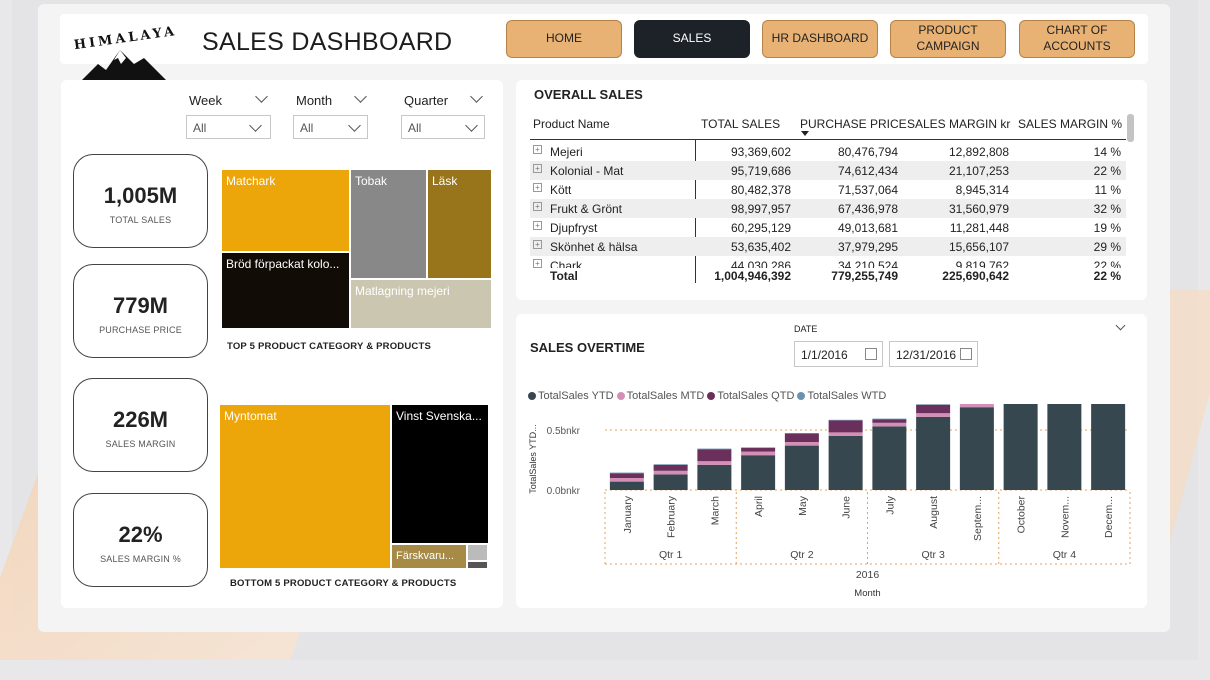 The width and height of the screenshot is (1210, 680). Describe the element at coordinates (864, 276) in the screenshot. I see `total-purchase-value: 779,255,749` at that location.